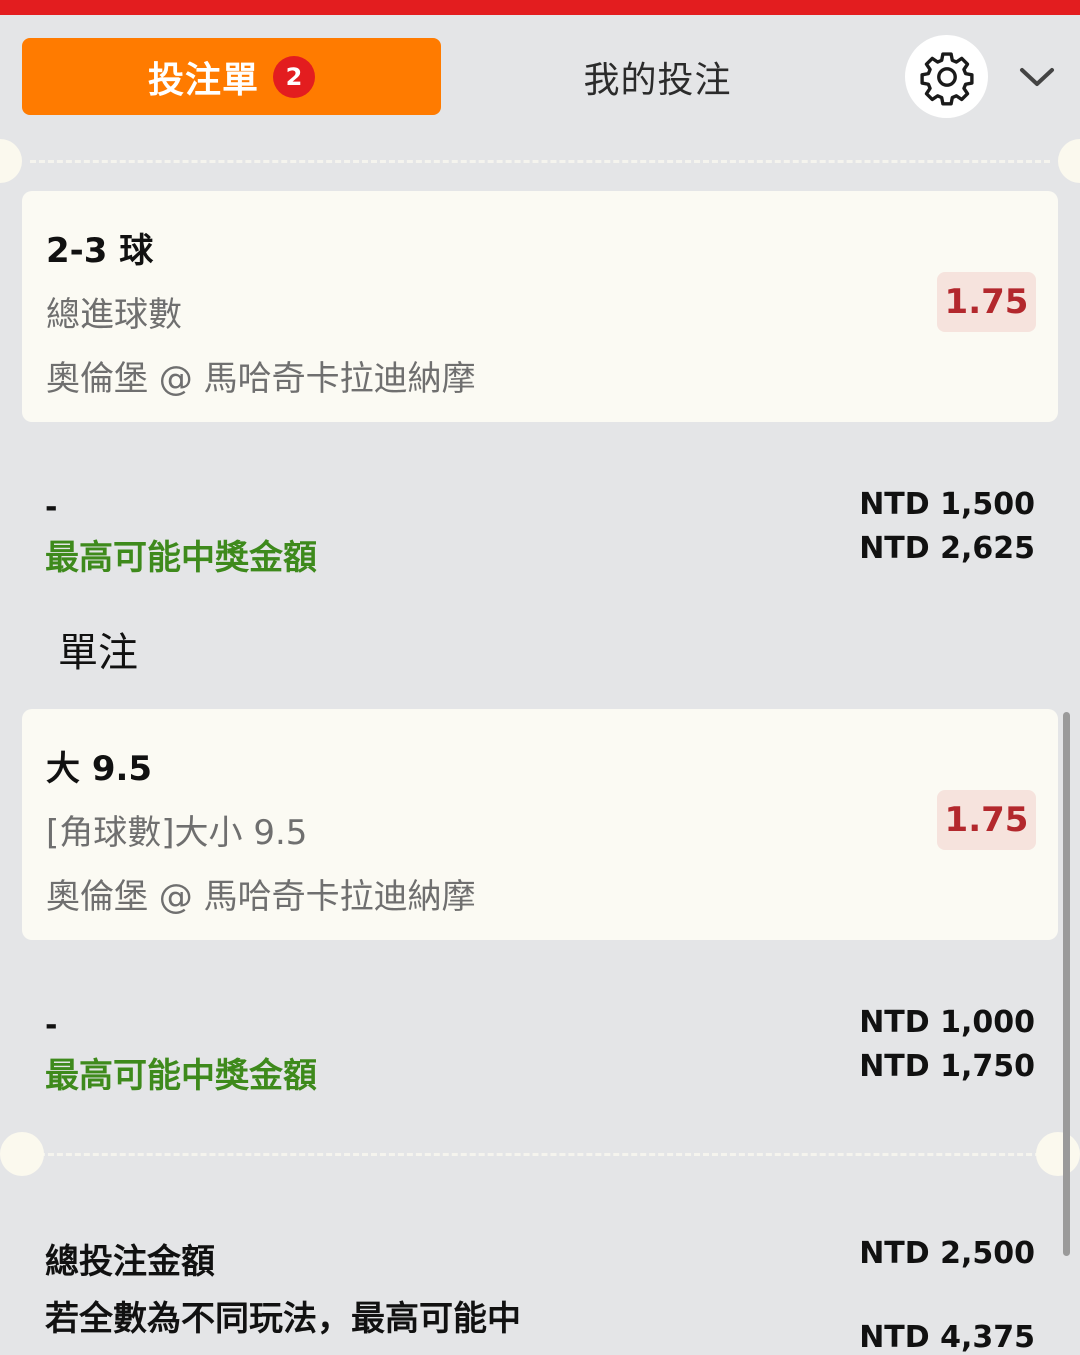  Describe the element at coordinates (98, 653) in the screenshot. I see `section-title-single: 單注` at that location.